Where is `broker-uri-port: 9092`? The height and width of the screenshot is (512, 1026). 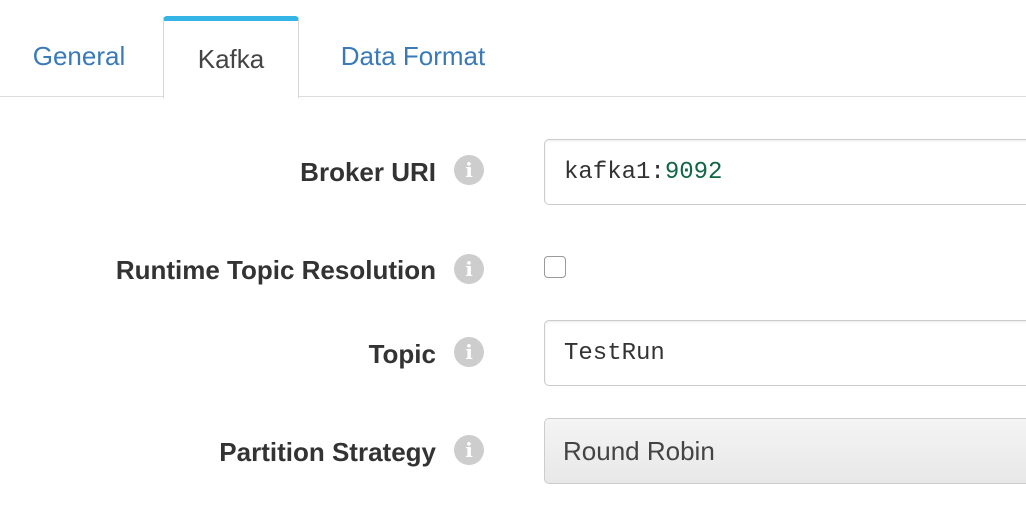
broker-uri-port: 9092 is located at coordinates (693, 172).